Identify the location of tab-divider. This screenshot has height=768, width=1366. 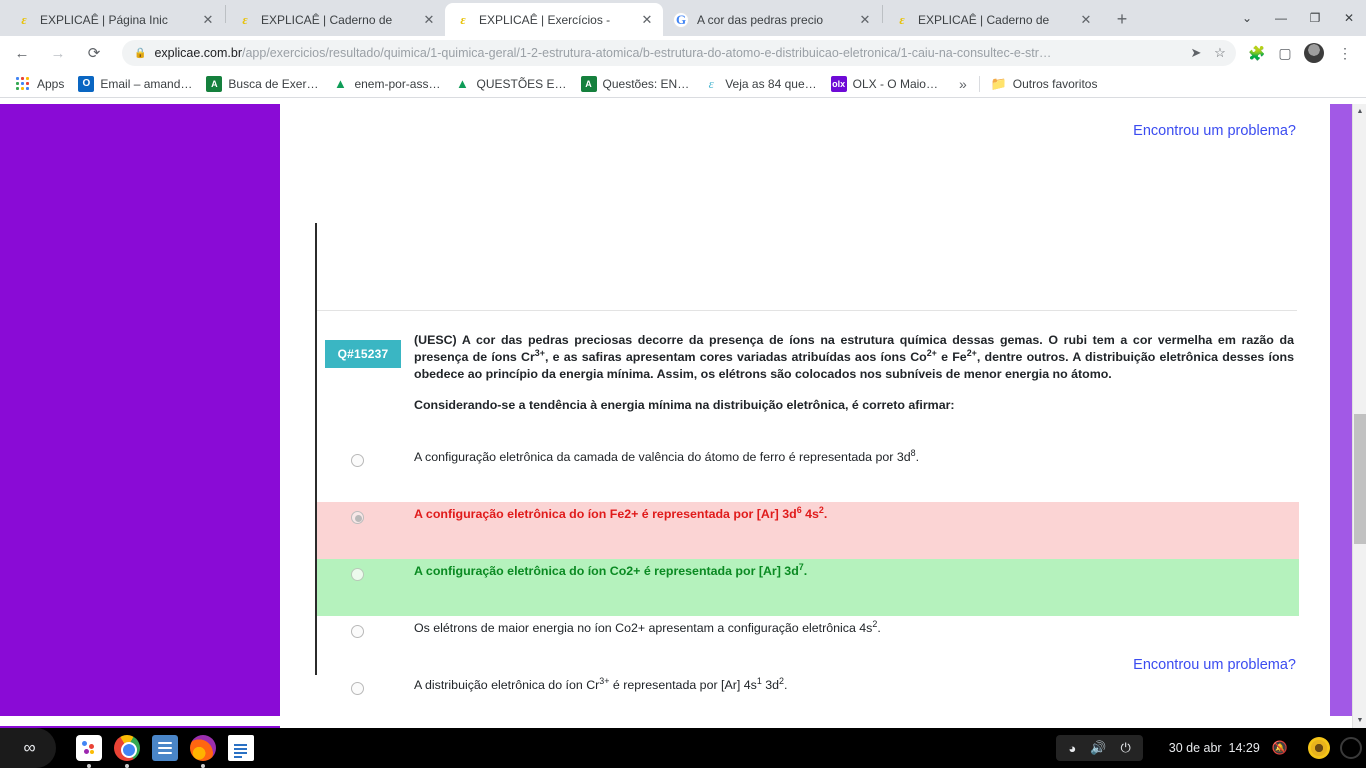
(225, 14).